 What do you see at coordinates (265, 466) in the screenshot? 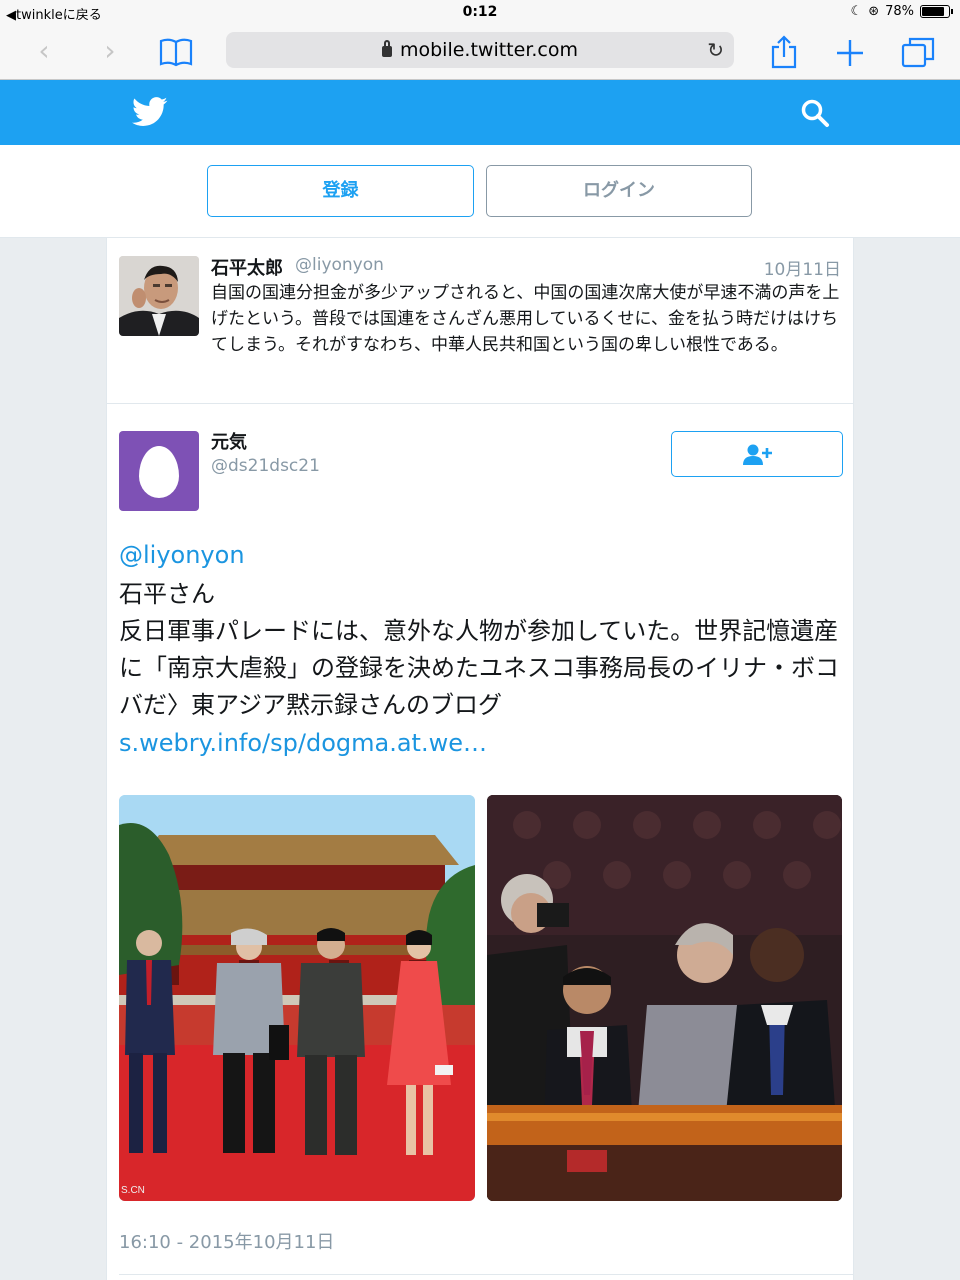
I see `author-handle: @ds21dsc21` at bounding box center [265, 466].